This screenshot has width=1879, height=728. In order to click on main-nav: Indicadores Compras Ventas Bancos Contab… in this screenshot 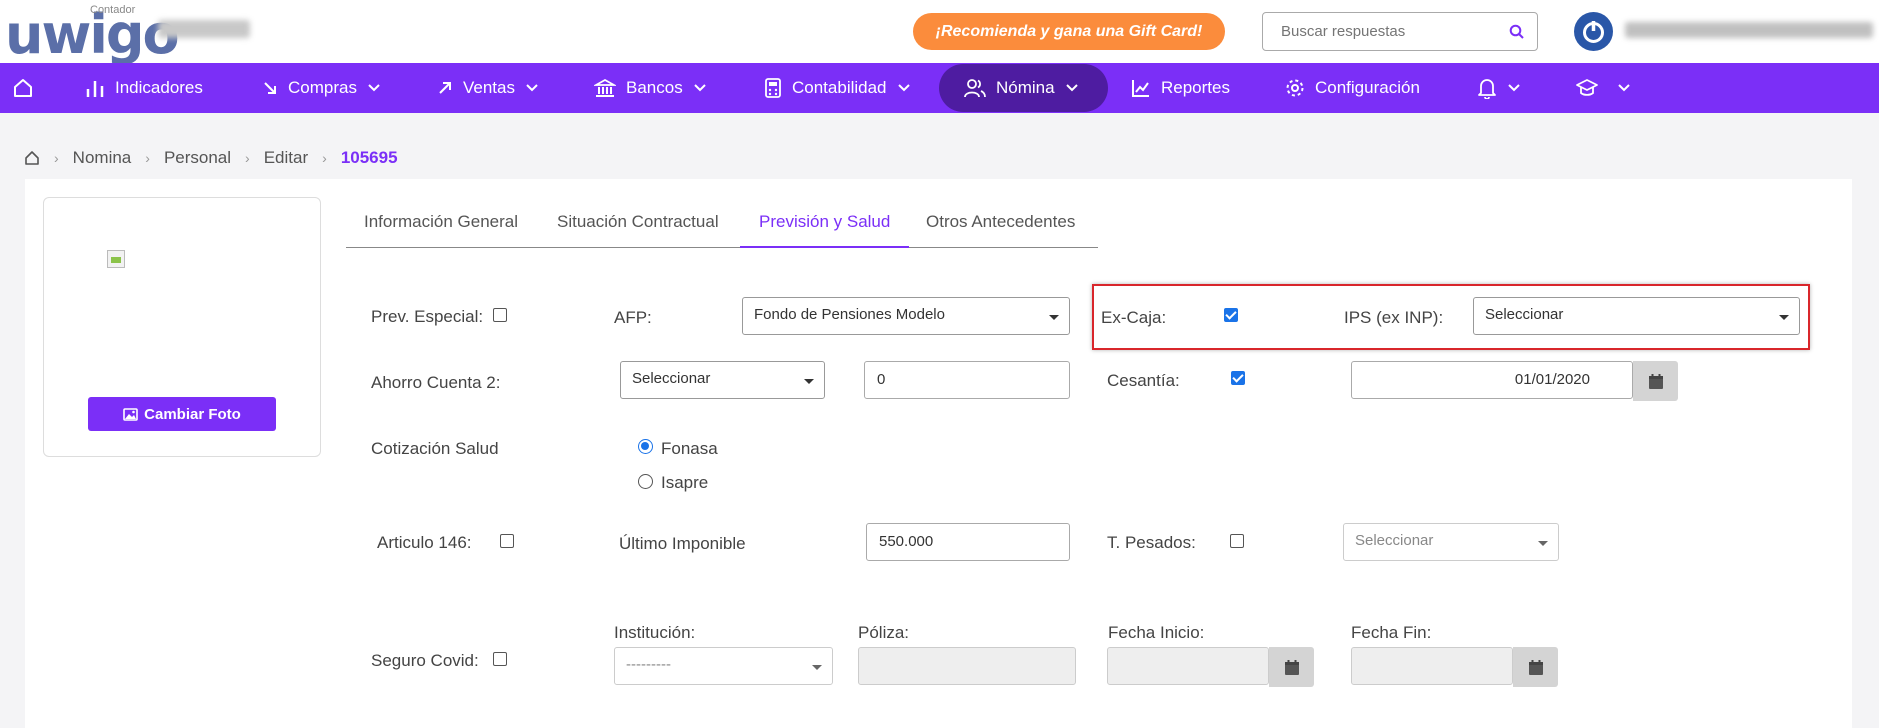, I will do `click(939, 88)`.